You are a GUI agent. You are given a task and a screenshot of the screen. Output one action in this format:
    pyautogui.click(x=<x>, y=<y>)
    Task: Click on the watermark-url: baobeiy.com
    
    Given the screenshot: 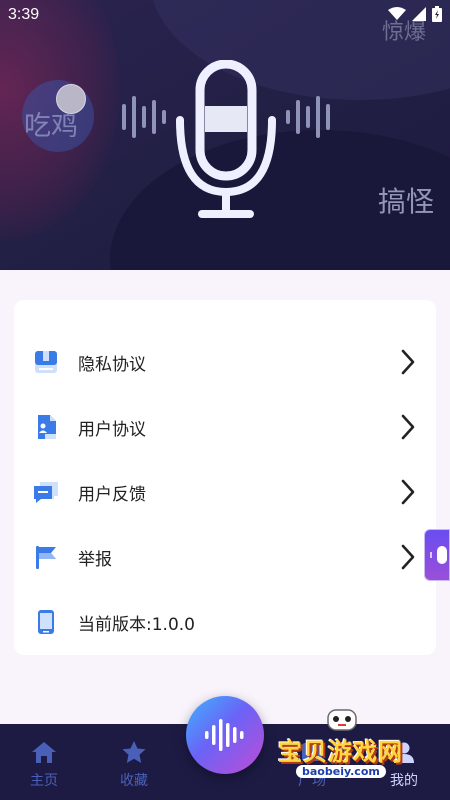 What is the action you would take?
    pyautogui.click(x=341, y=771)
    